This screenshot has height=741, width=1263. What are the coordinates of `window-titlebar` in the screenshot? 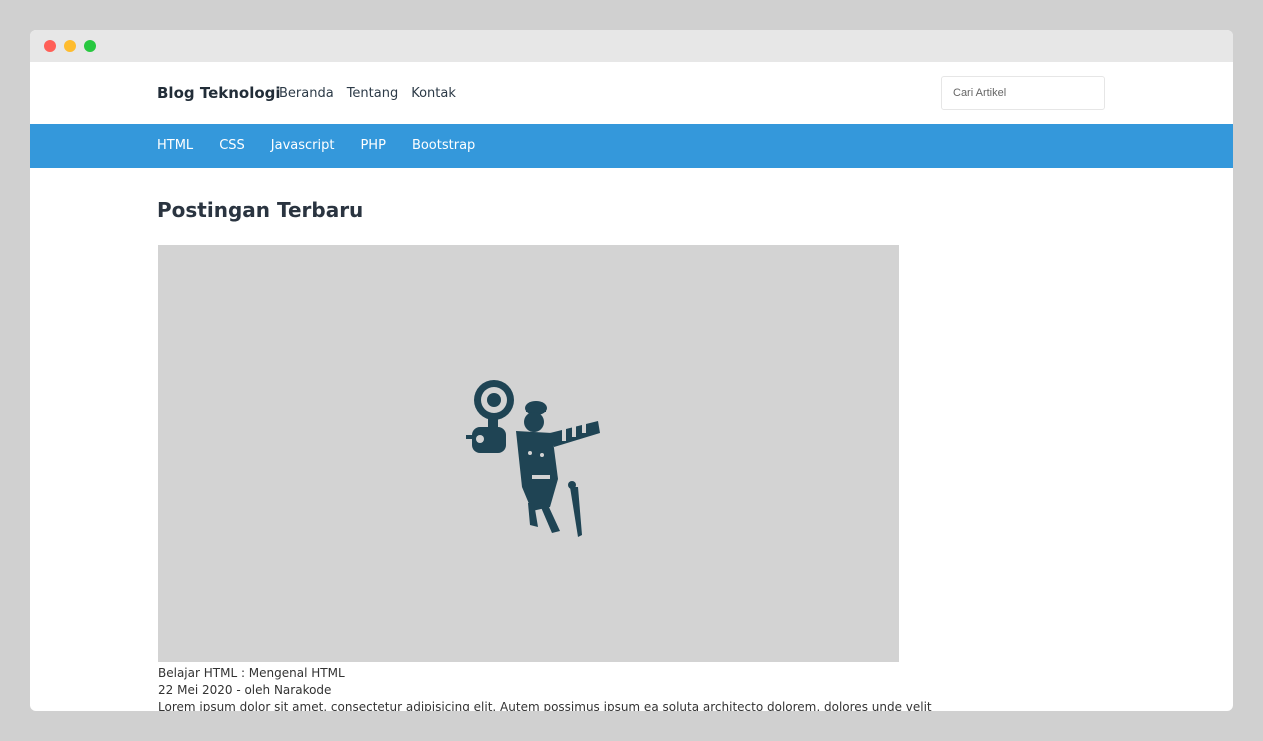 It's located at (631, 46).